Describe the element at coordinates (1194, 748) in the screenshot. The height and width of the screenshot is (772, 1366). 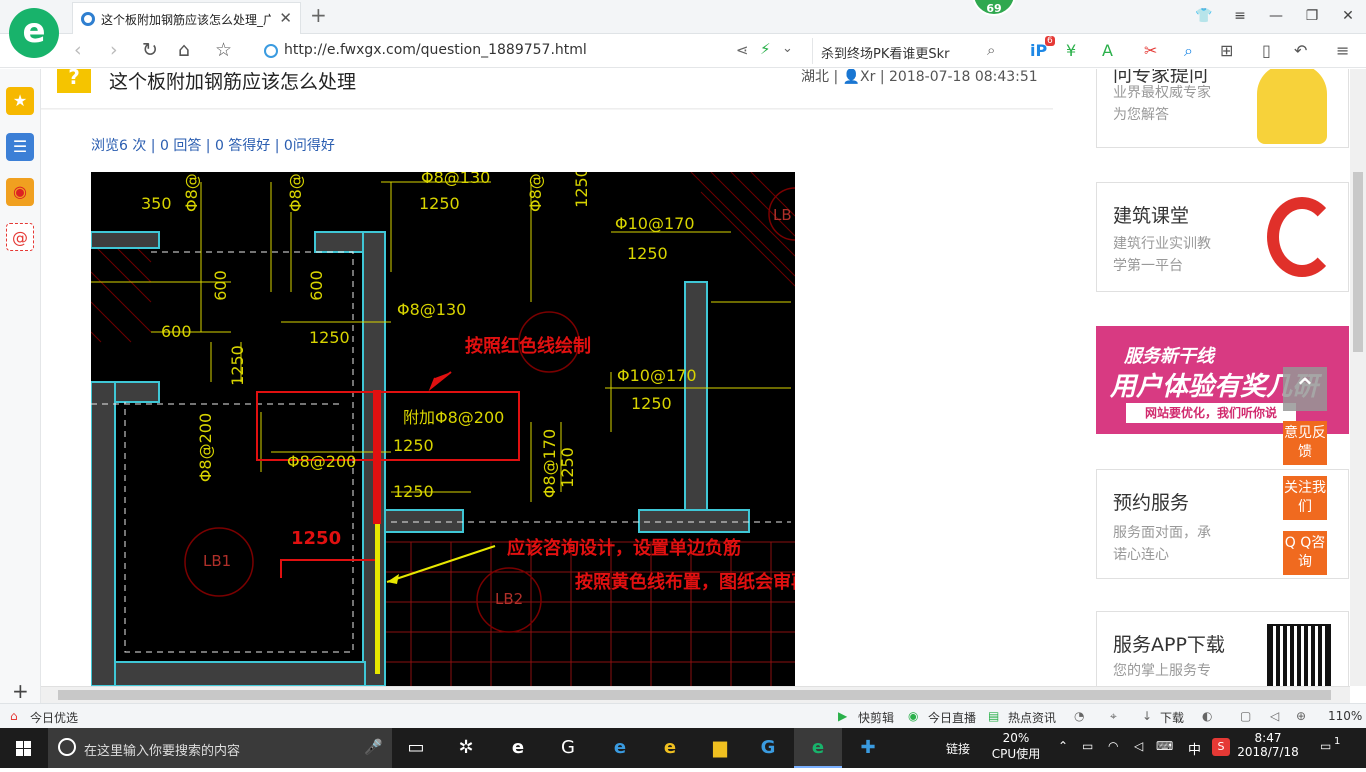
I see `ime-indicator: 中` at that location.